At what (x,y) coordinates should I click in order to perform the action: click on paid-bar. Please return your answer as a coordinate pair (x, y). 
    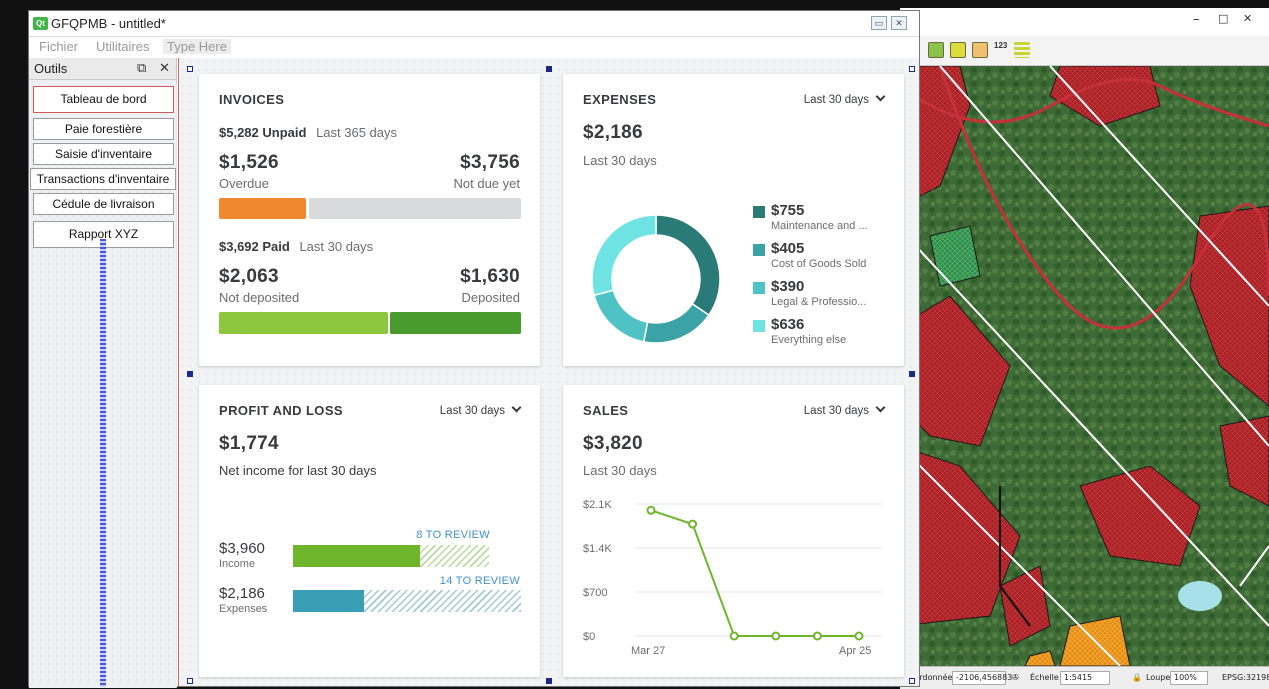
    Looking at the image, I should click on (370, 323).